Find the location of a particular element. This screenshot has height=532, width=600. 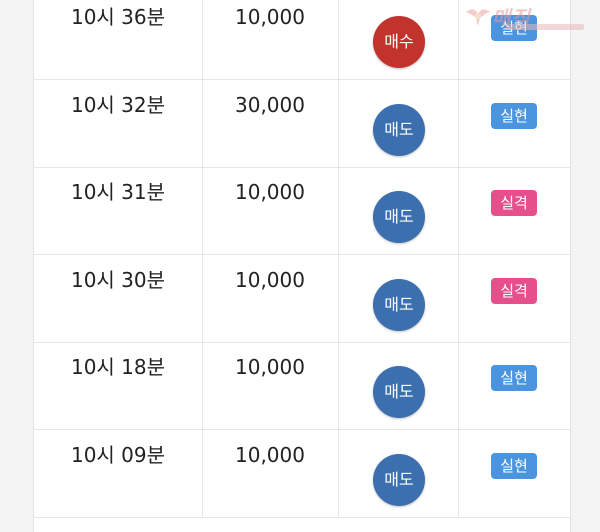

watermark-underline is located at coordinates (545, 27).